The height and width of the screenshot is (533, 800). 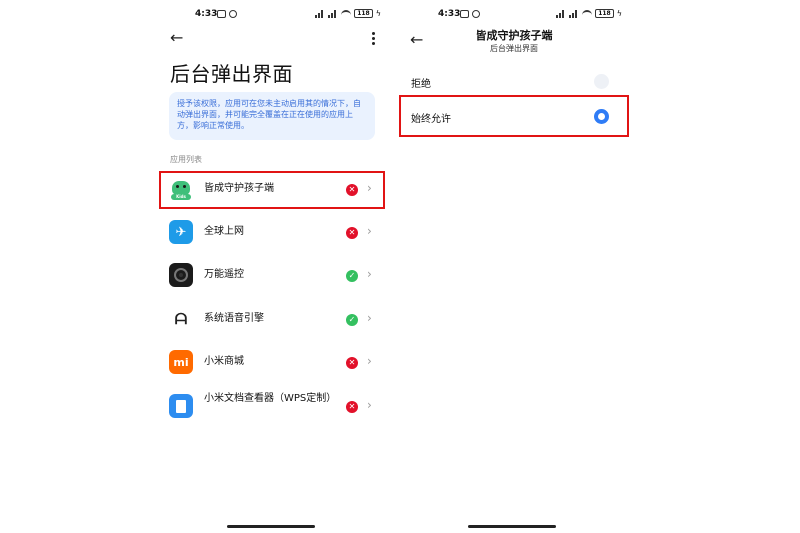 I want to click on document-viewer-icon, so click(x=181, y=406).